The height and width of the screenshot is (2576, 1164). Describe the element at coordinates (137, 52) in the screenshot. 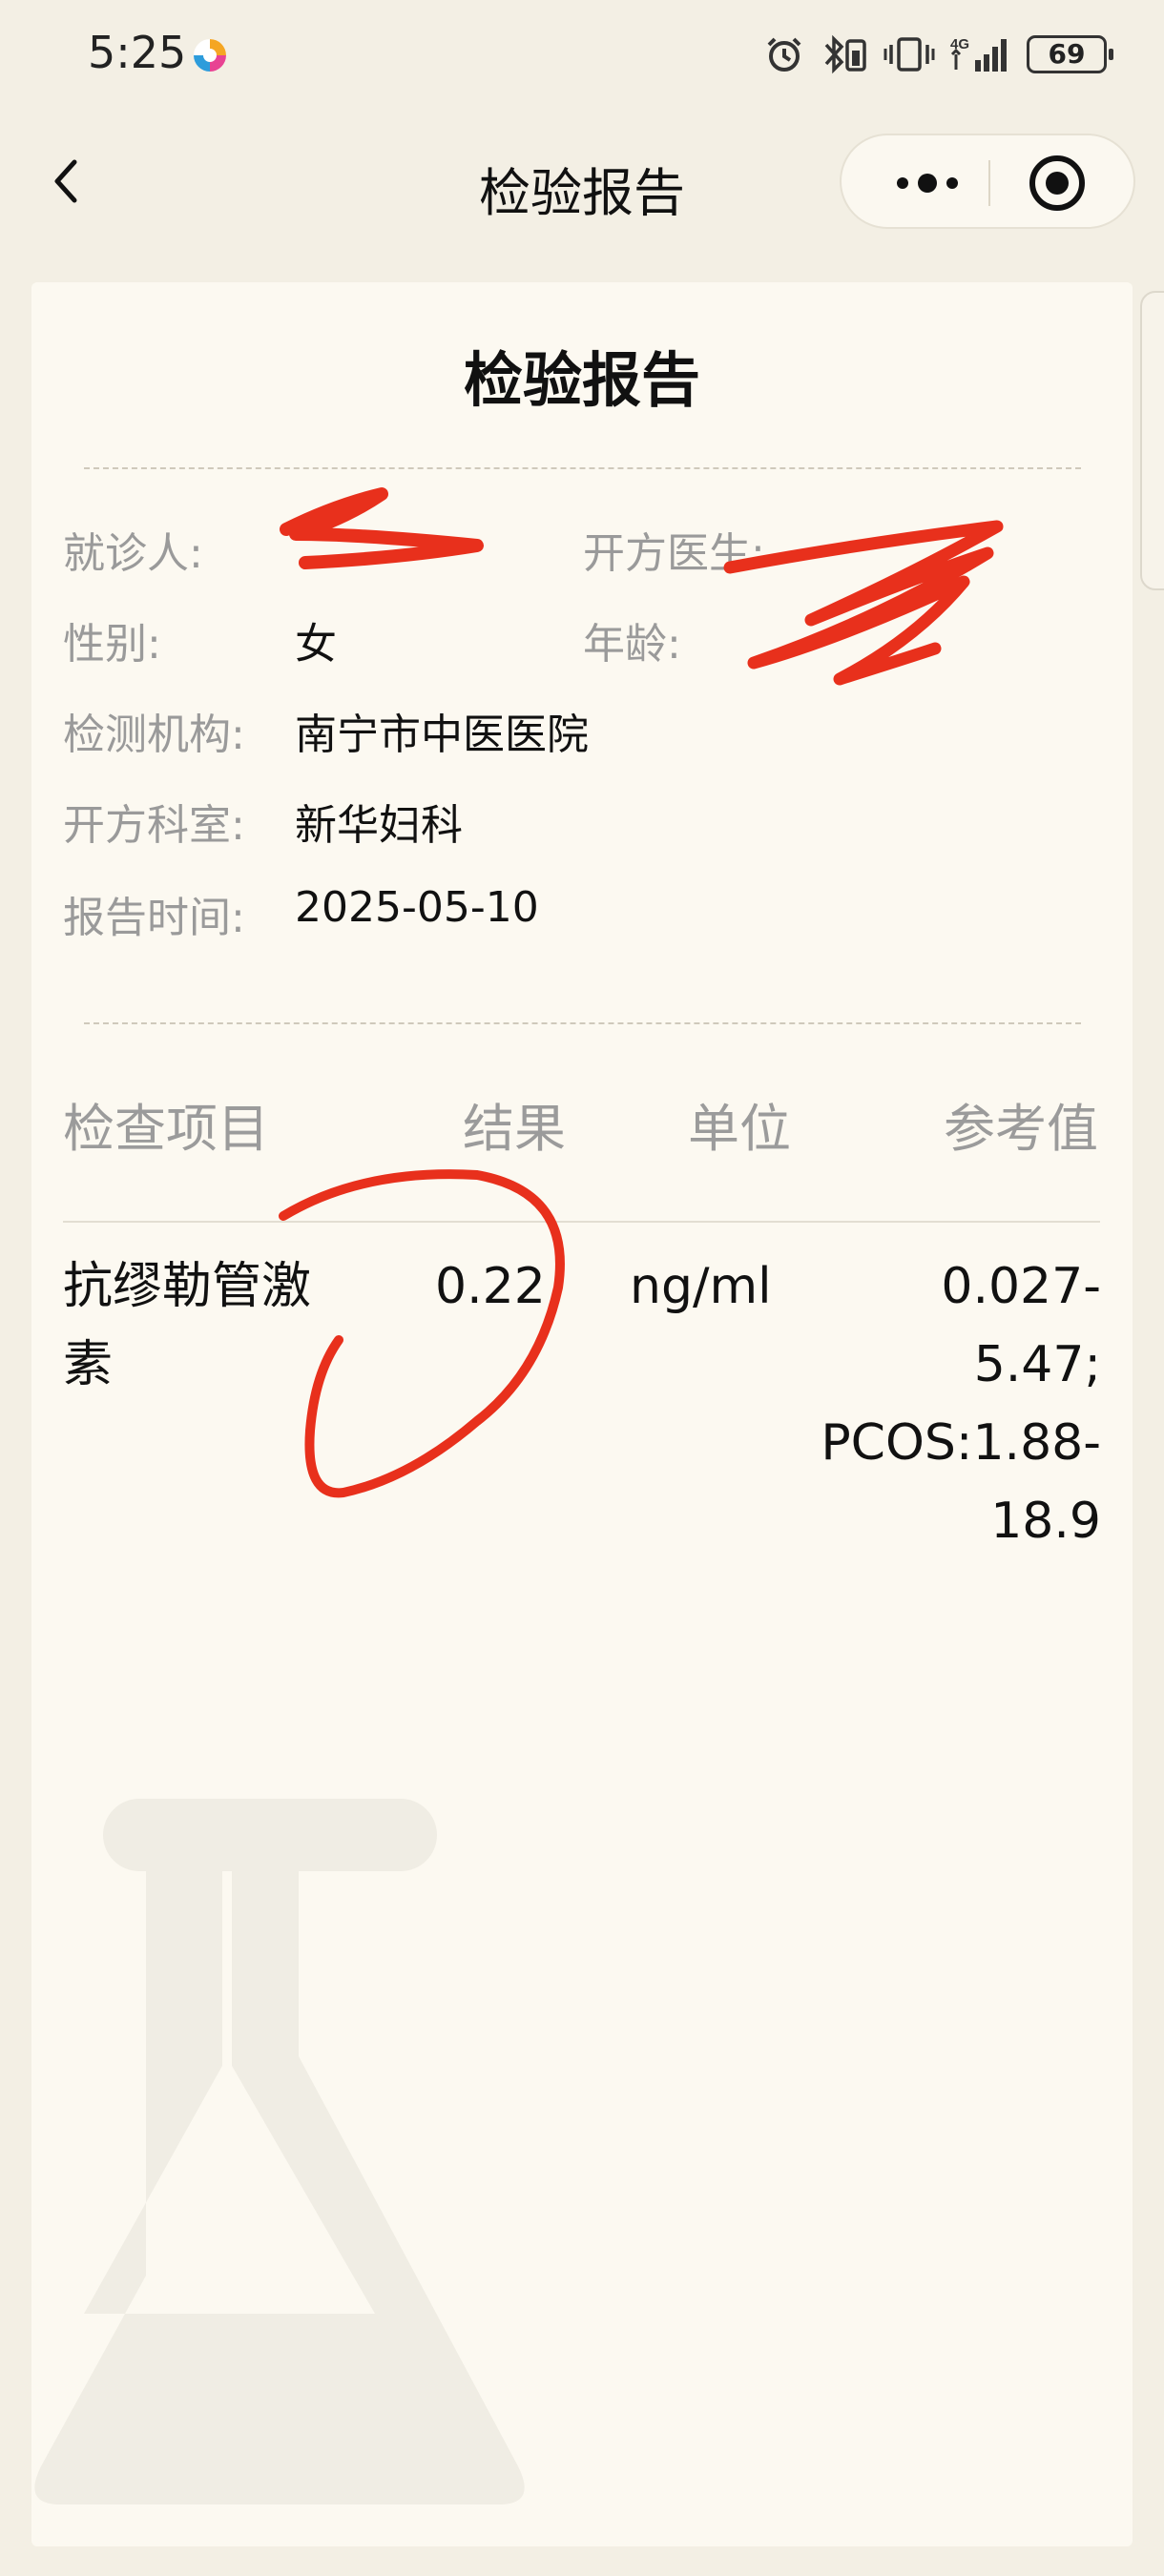

I see `status-time: 5:25` at that location.